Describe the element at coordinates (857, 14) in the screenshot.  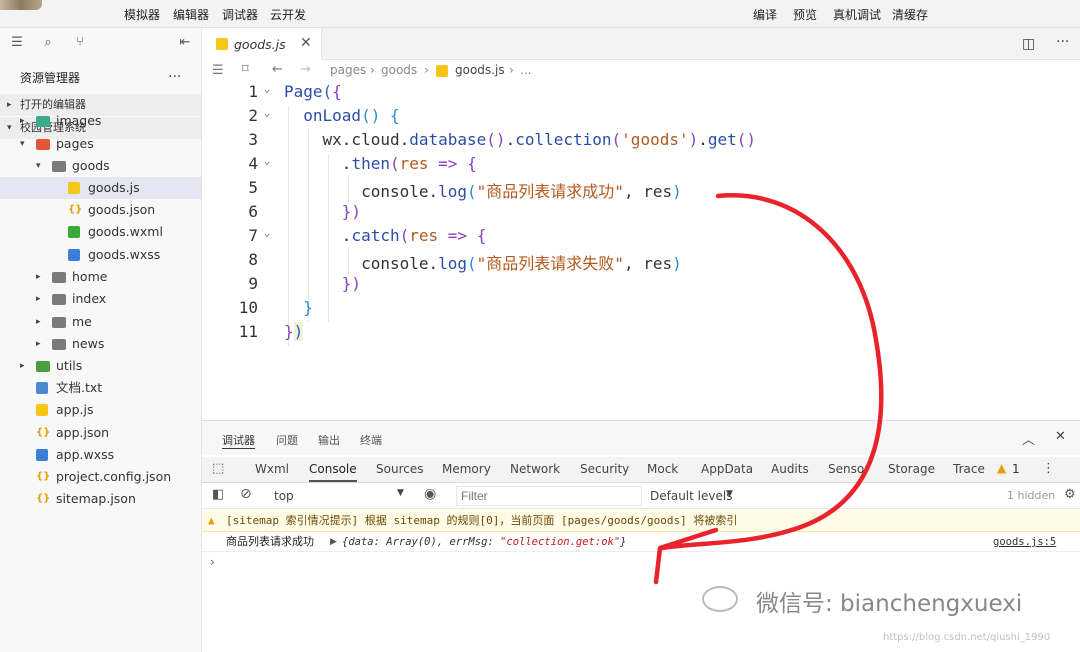
I see `remote-debug-button: 真机调试` at that location.